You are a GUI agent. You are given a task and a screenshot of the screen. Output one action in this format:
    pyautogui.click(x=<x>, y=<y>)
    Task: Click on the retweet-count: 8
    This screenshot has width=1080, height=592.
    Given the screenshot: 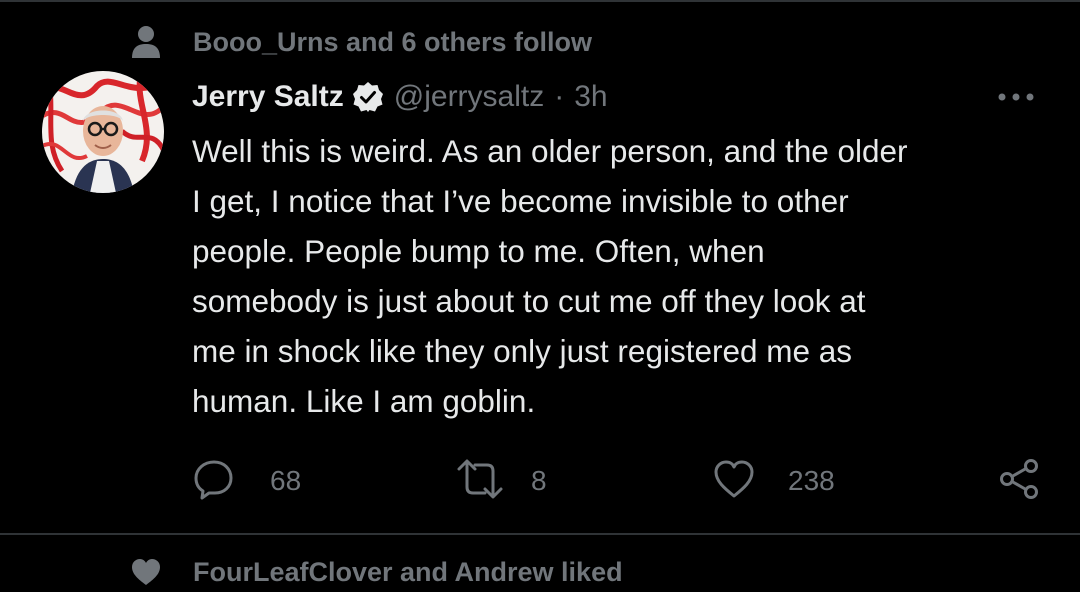 What is the action you would take?
    pyautogui.click(x=539, y=480)
    